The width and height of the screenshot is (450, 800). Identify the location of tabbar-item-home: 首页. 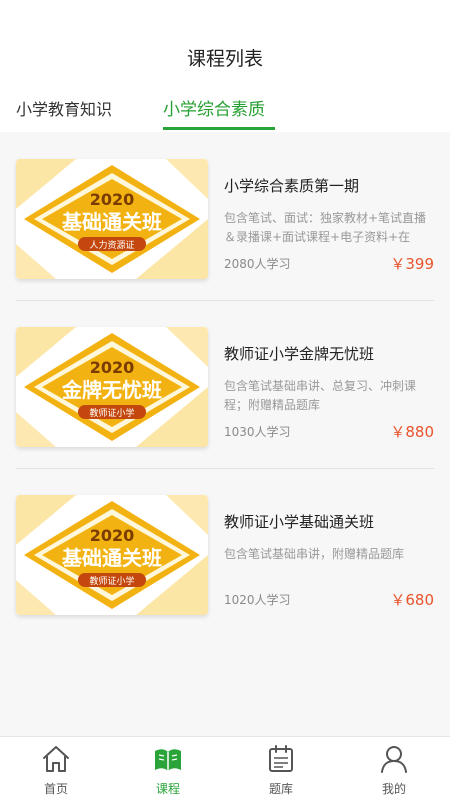
(56, 768).